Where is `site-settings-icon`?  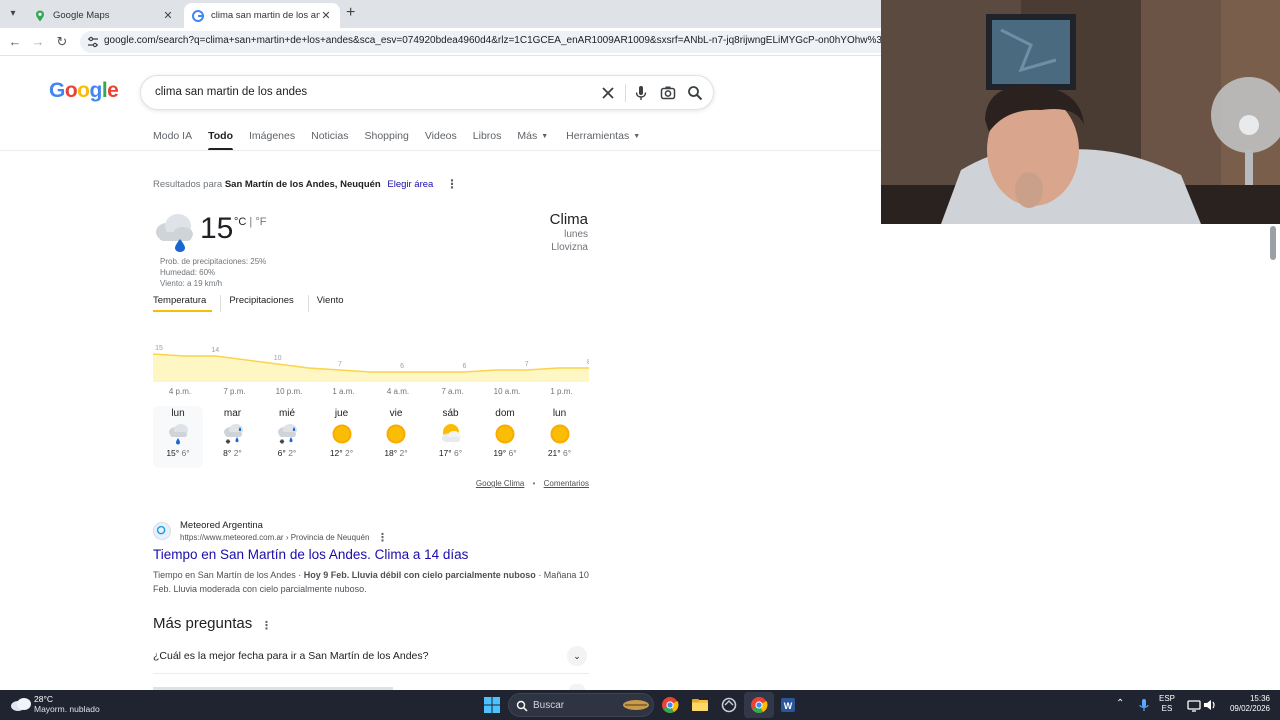 site-settings-icon is located at coordinates (93, 42).